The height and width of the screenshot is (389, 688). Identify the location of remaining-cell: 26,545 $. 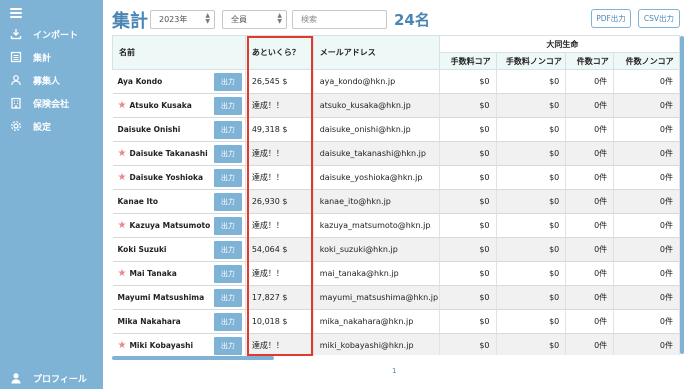
(279, 81).